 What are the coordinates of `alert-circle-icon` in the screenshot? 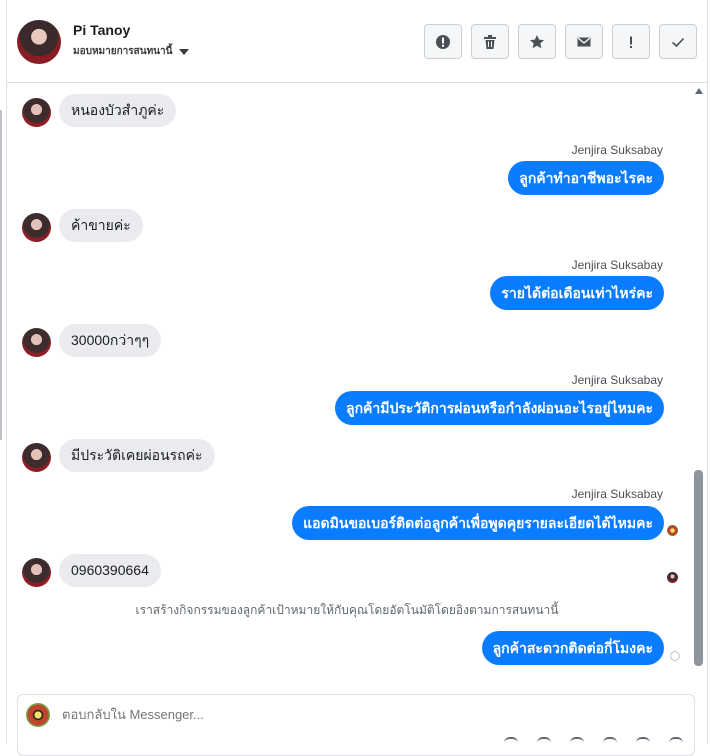 It's located at (443, 41).